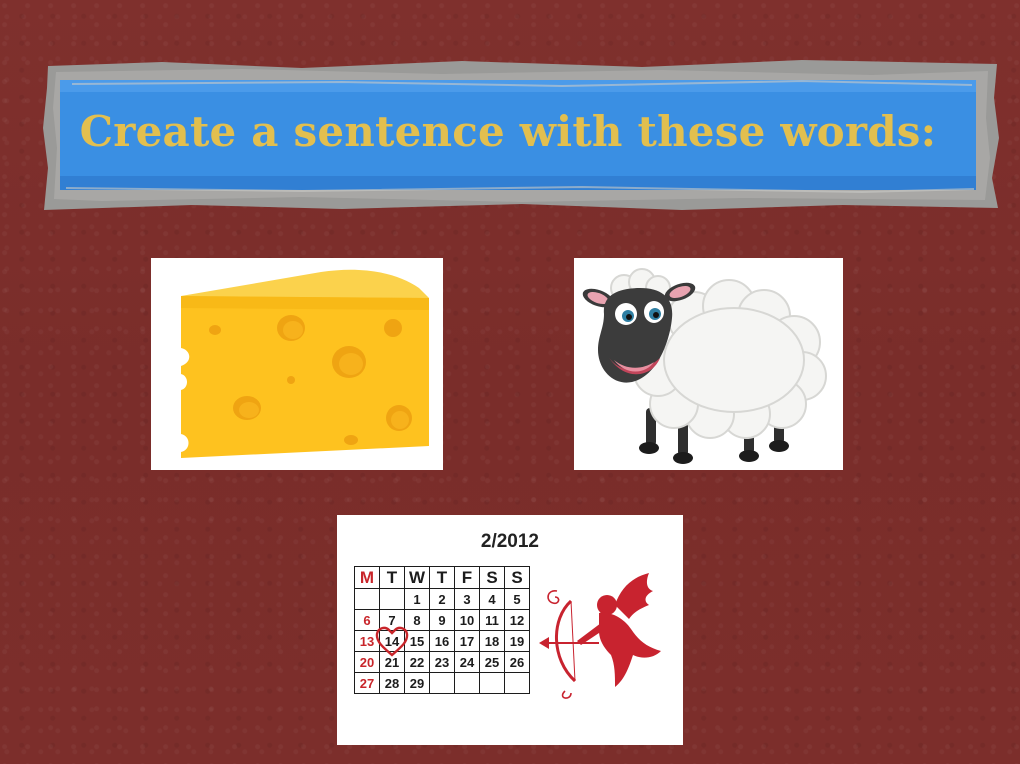 Image resolution: width=1020 pixels, height=764 pixels. What do you see at coordinates (704, 366) in the screenshot?
I see `sheep-icon` at bounding box center [704, 366].